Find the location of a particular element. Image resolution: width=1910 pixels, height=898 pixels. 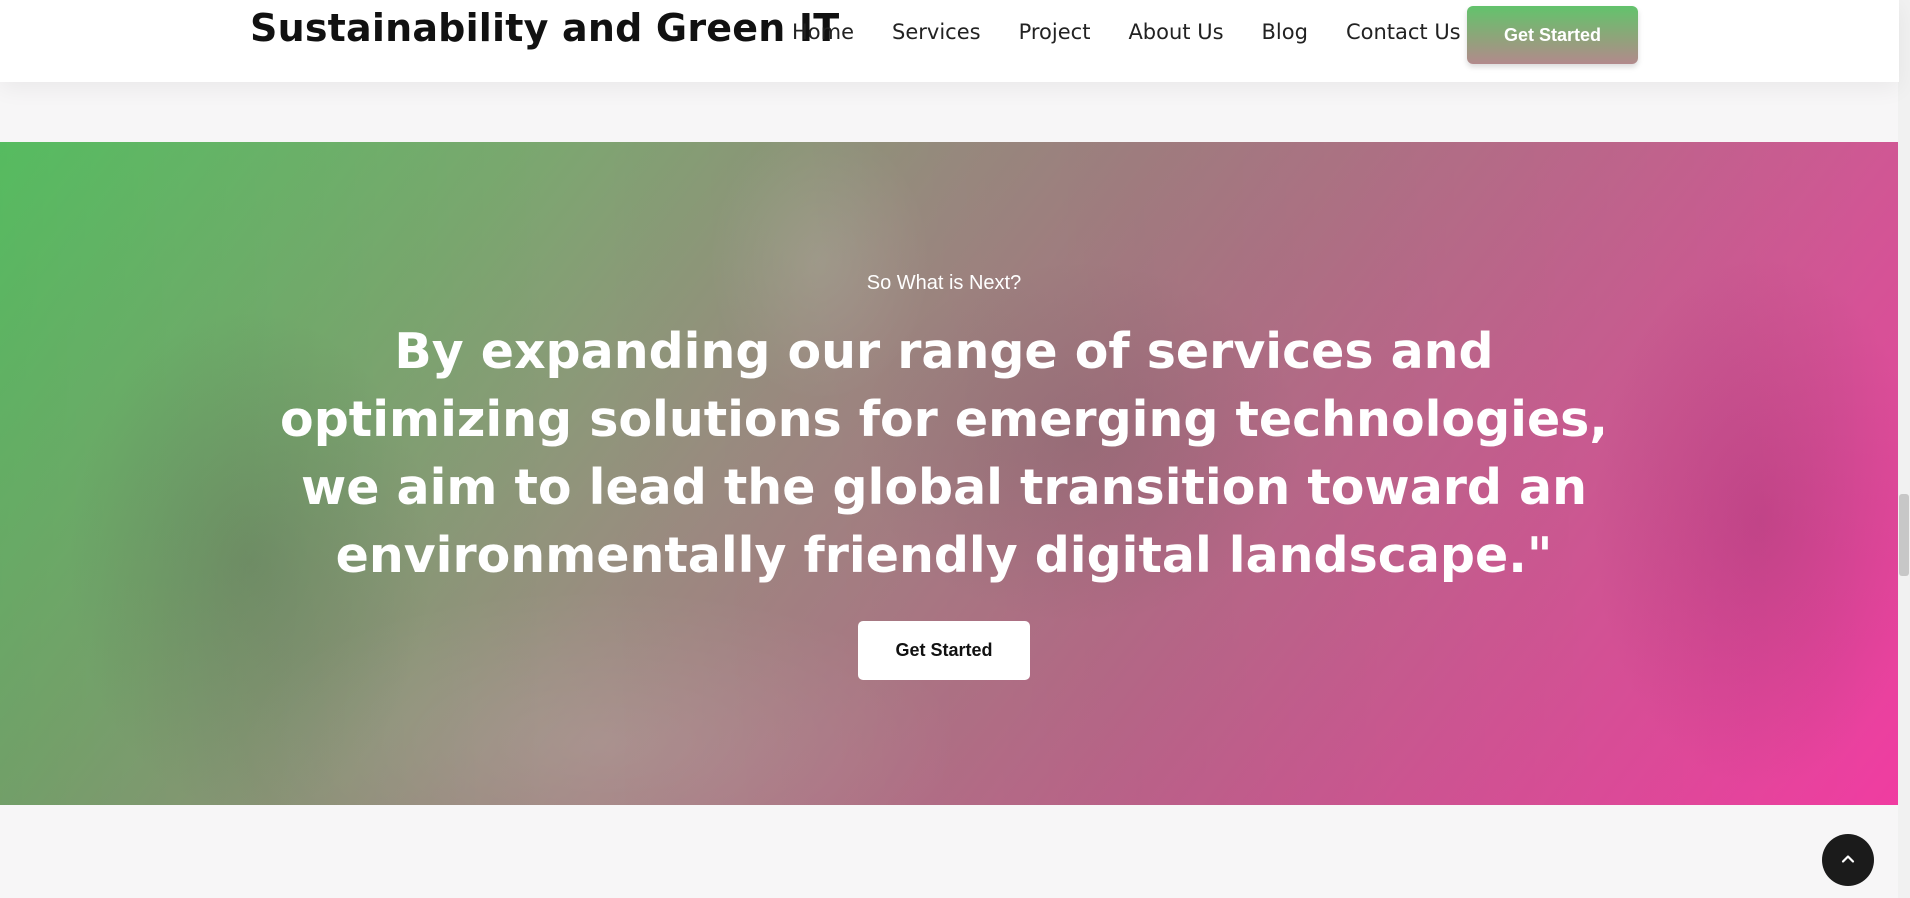

nav-contact-us: Contact Us is located at coordinates (1403, 32).